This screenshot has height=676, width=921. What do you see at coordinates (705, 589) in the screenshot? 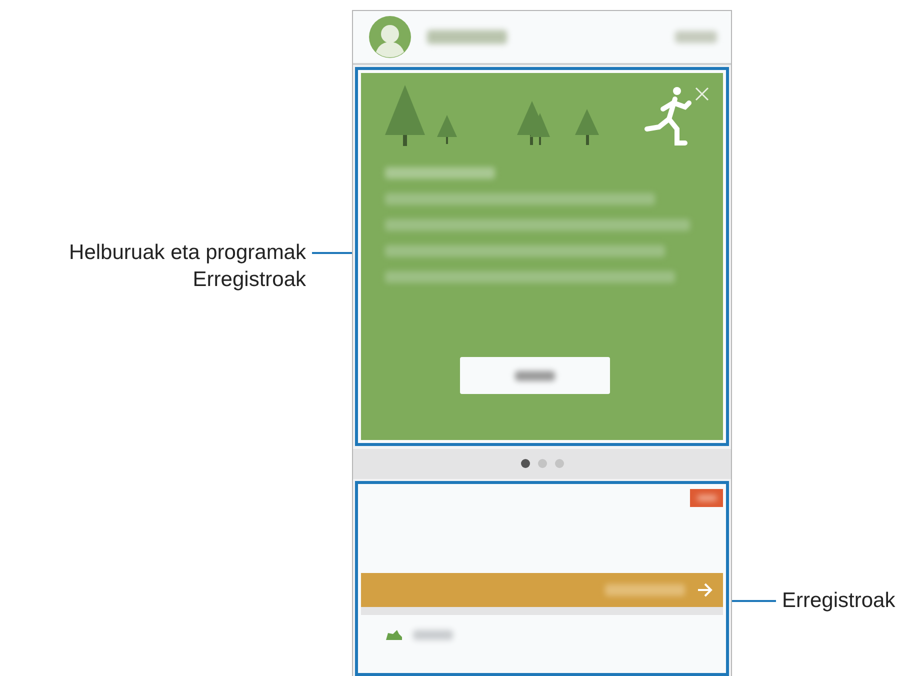
I see `arrow-right-icon` at bounding box center [705, 589].